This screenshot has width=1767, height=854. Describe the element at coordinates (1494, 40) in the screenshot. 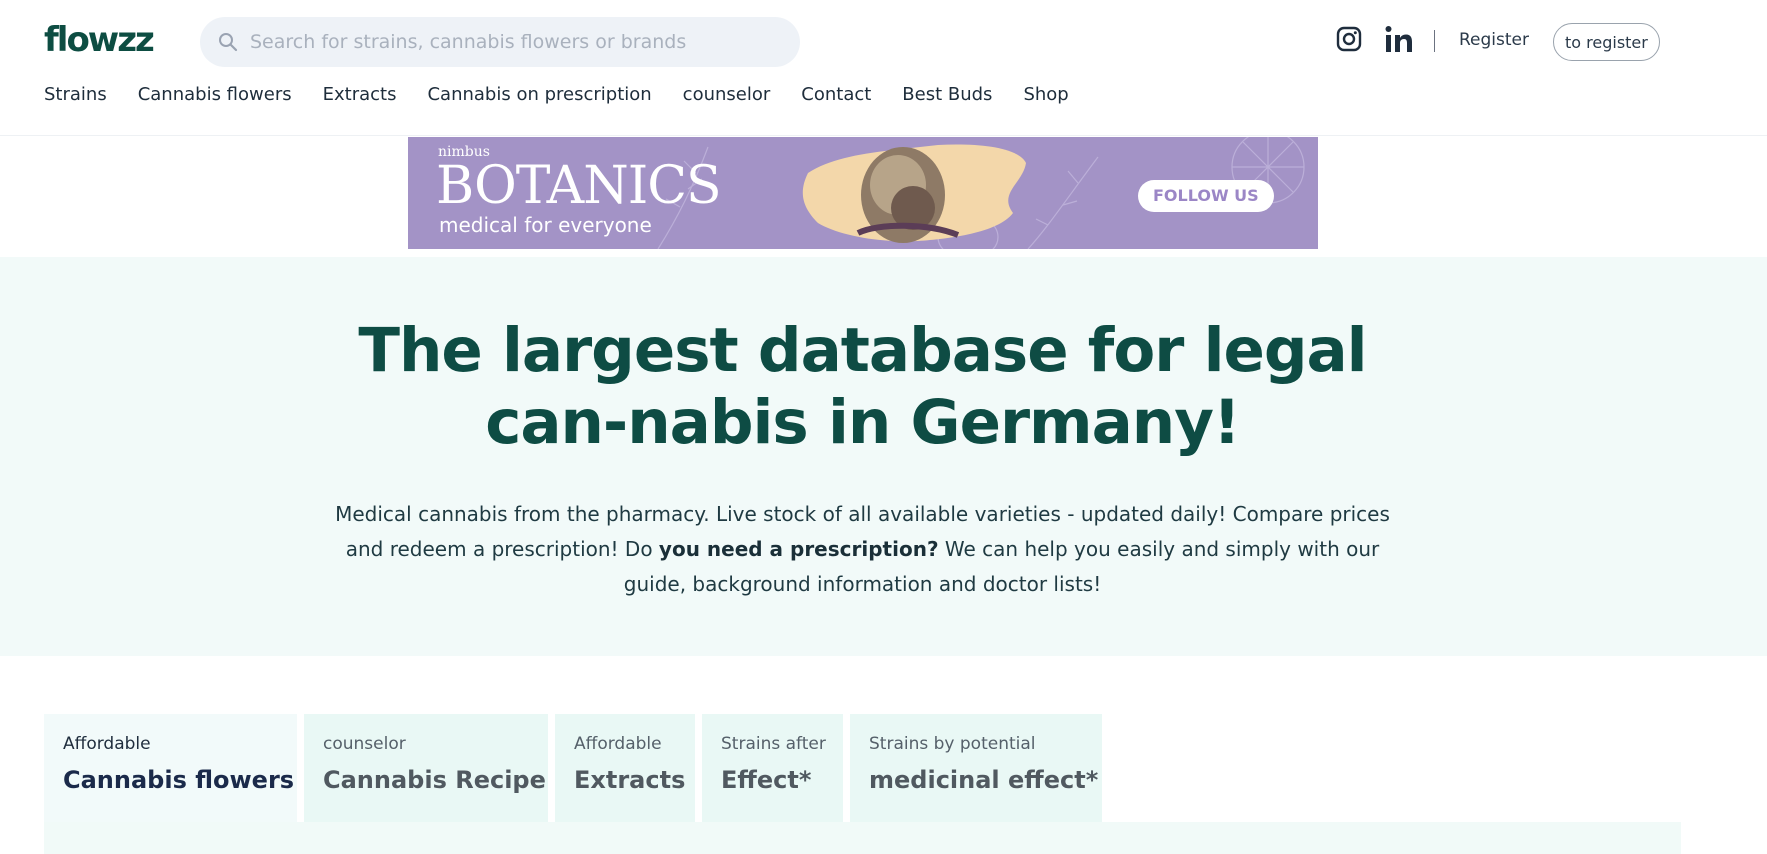

I see `register-link: Register` at that location.